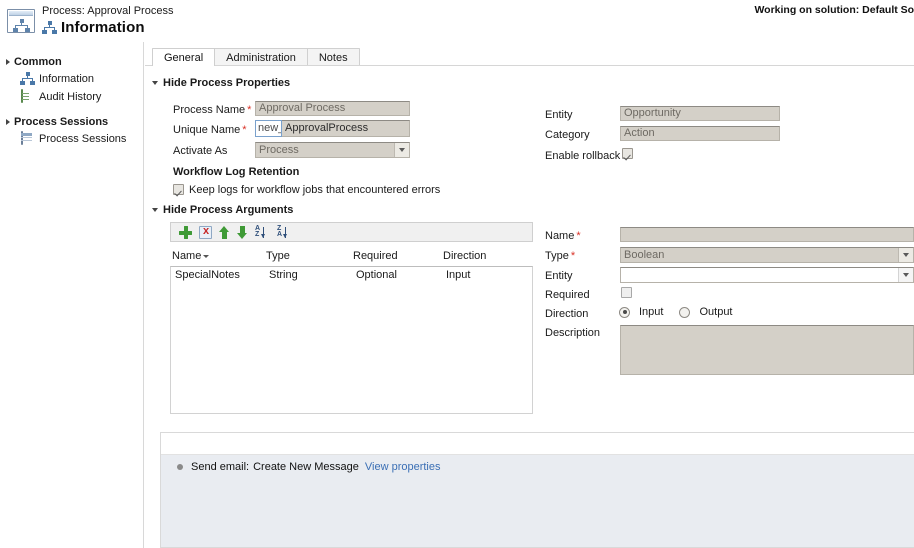  Describe the element at coordinates (332, 150) in the screenshot. I see `activate-as-select: Process` at that location.